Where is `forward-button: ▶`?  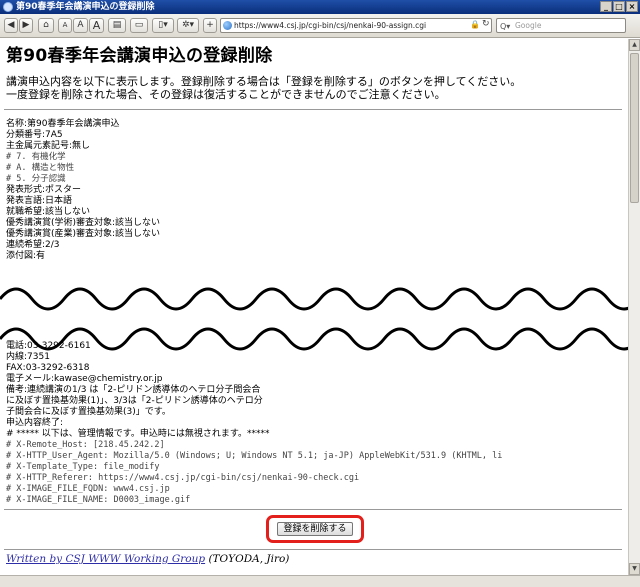
forward-button: ▶ is located at coordinates (26, 25).